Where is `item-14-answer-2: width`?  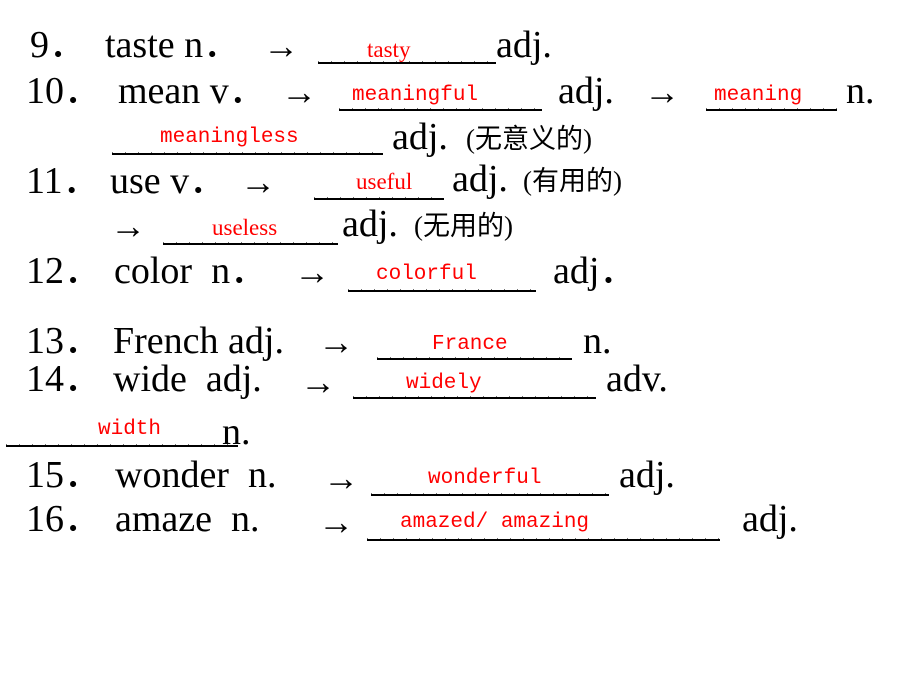 item-14-answer-2: width is located at coordinates (129, 429).